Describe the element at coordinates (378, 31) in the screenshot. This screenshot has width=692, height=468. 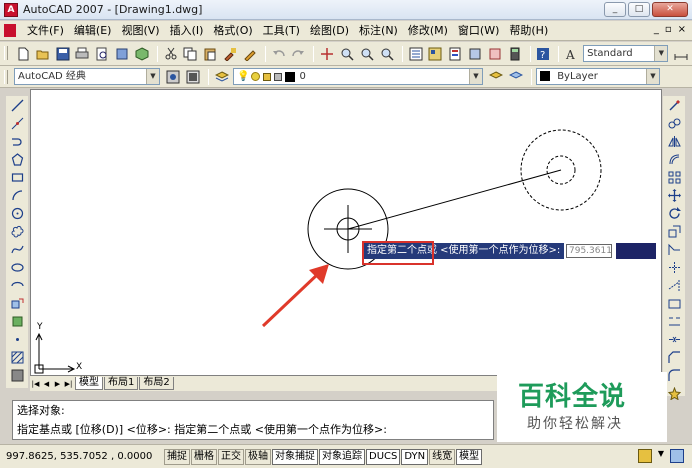
I see `menu-dimension: 标注(N)` at that location.